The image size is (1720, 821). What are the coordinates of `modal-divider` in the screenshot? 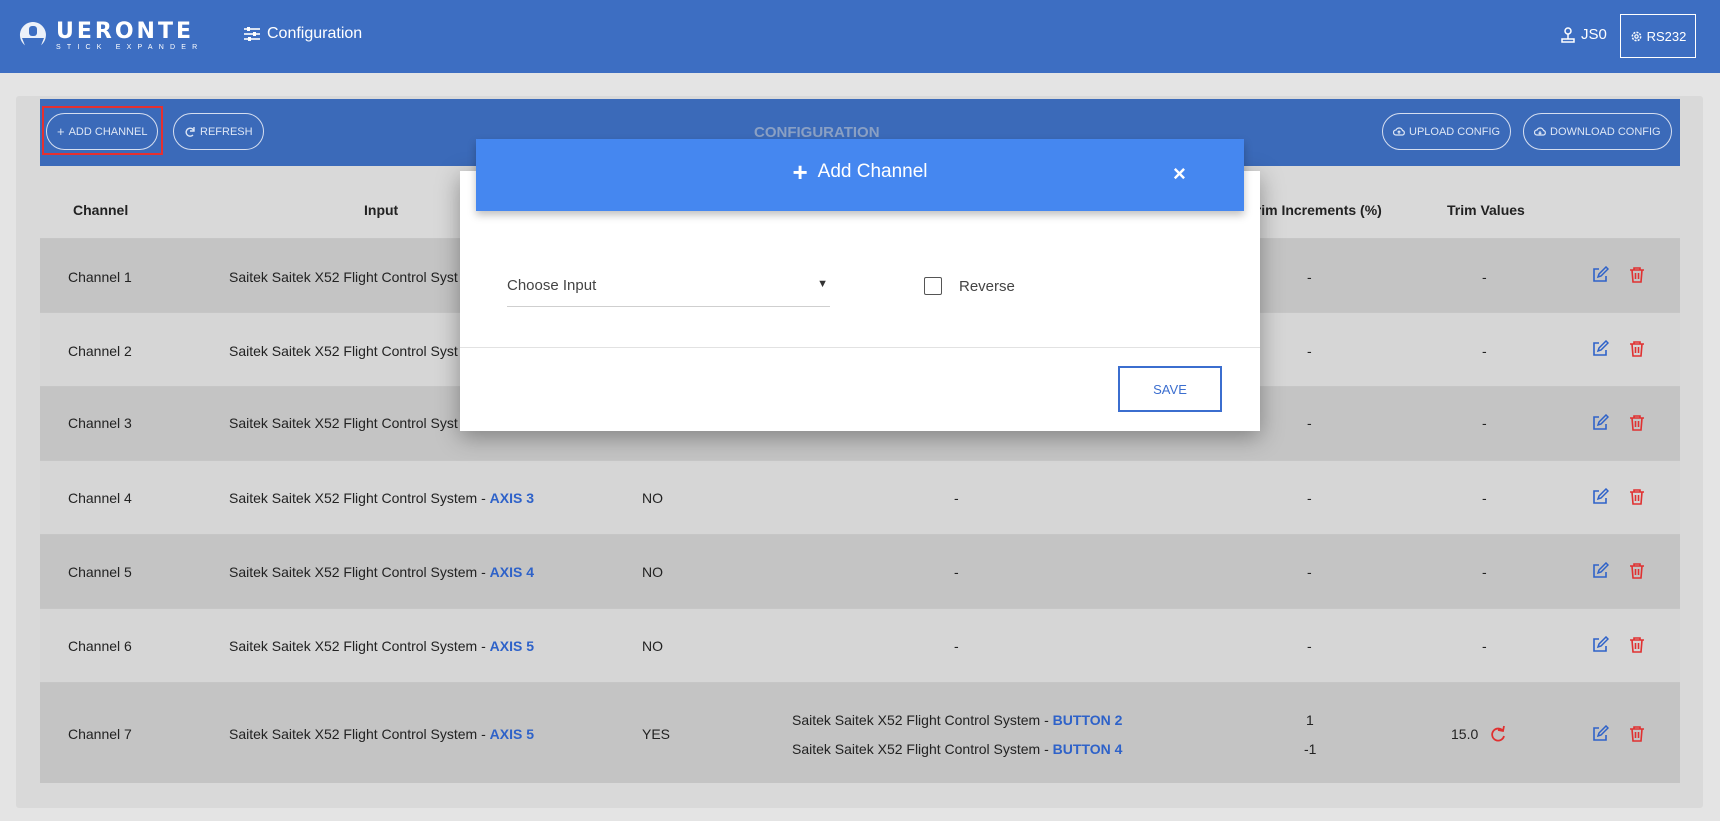 It's located at (860, 347).